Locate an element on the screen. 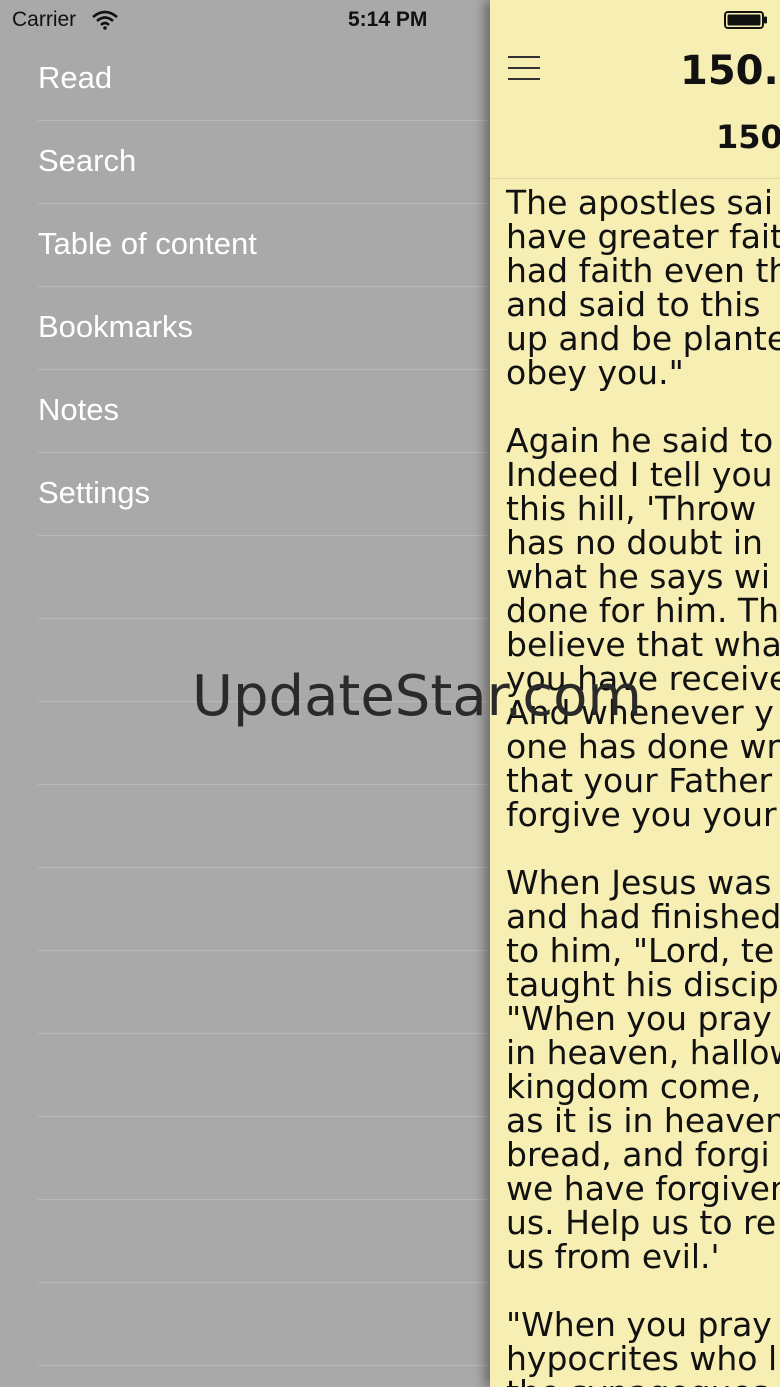 This screenshot has height=1387, width=780. header-divider is located at coordinates (635, 178).